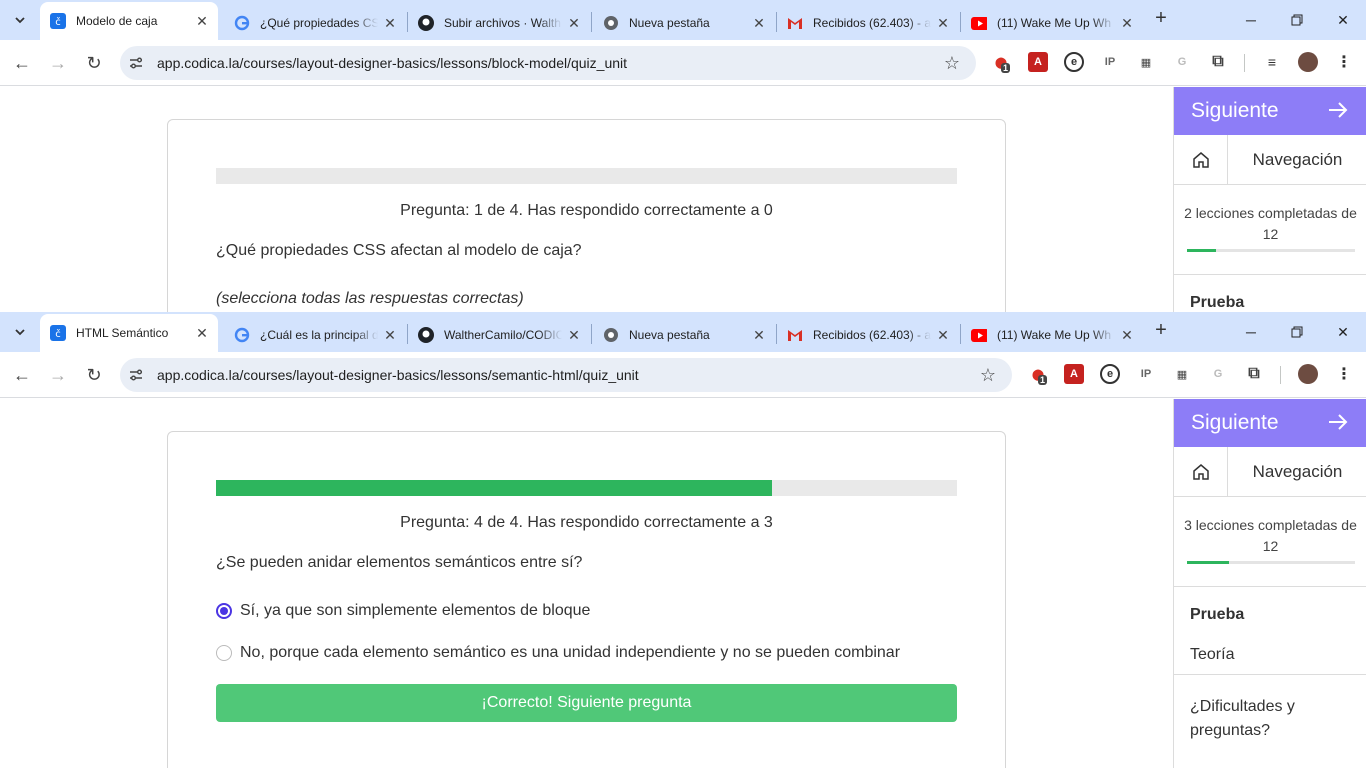 Image resolution: width=1366 pixels, height=768 pixels. Describe the element at coordinates (224, 611) in the screenshot. I see `radio-selected` at that location.